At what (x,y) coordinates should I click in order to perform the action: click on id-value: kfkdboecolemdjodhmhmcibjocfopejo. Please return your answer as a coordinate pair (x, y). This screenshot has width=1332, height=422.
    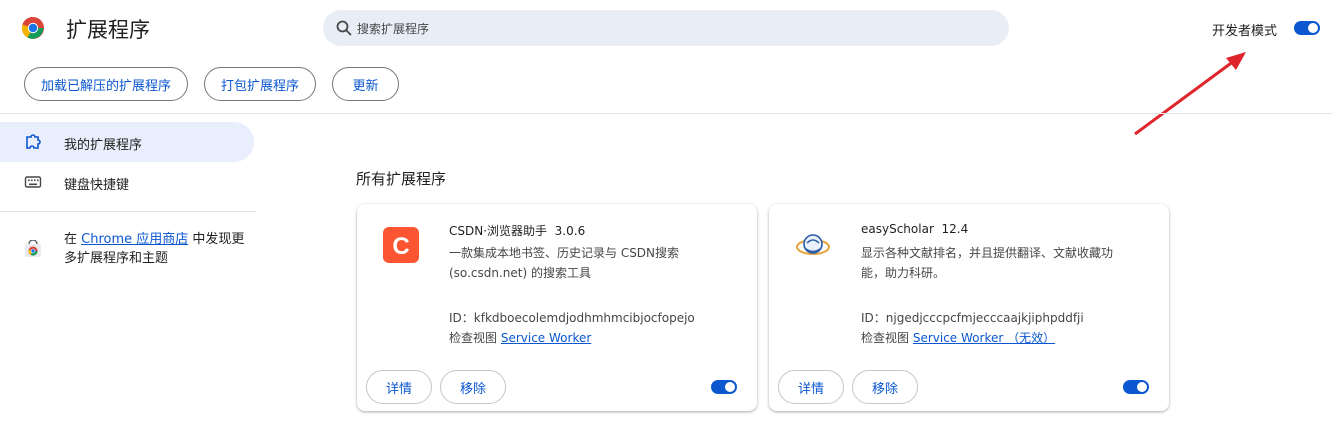
    Looking at the image, I should click on (584, 318).